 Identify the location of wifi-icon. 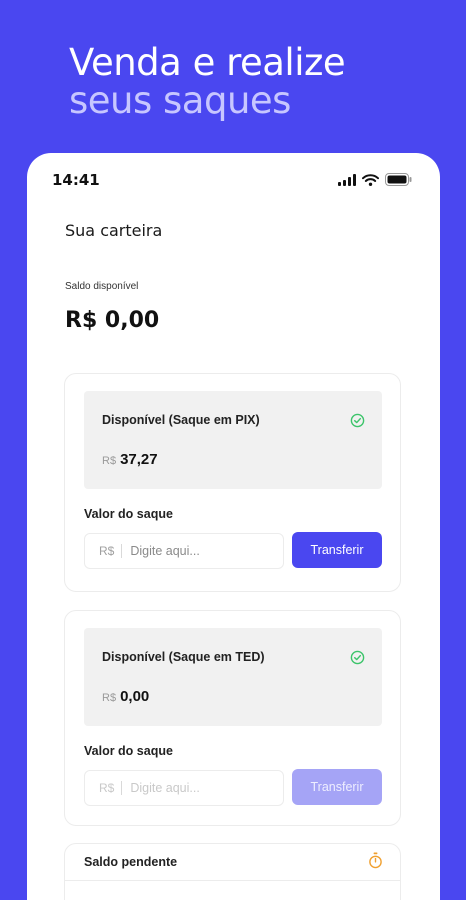
(370, 179).